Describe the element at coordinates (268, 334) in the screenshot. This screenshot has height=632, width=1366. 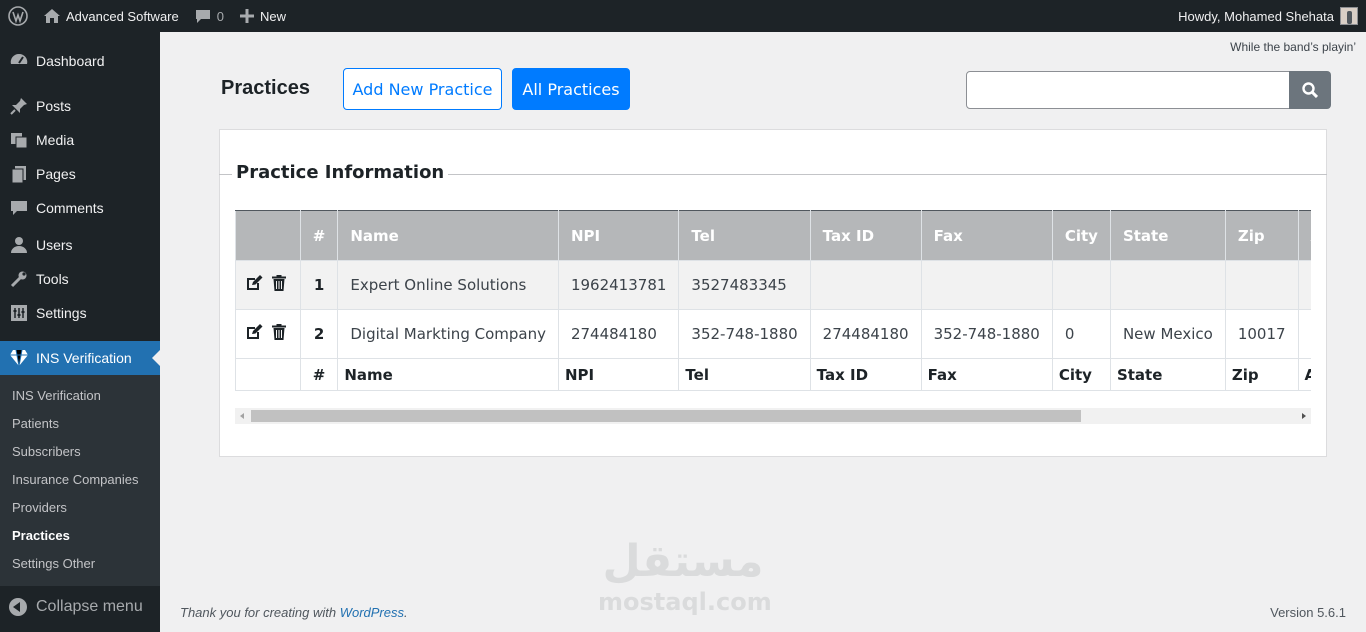
I see `row-actions` at that location.